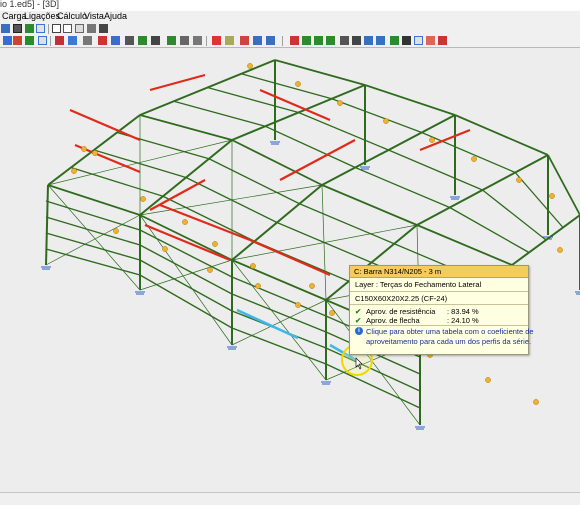  What do you see at coordinates (14, 16) in the screenshot?
I see `menu-carga: Carga` at bounding box center [14, 16].